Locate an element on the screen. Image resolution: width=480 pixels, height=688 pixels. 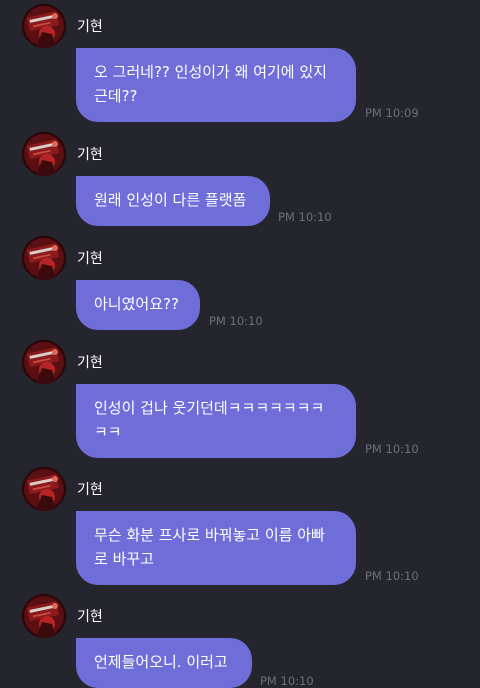
message-bubble: 언제들어오니. 이러고 is located at coordinates (164, 663).